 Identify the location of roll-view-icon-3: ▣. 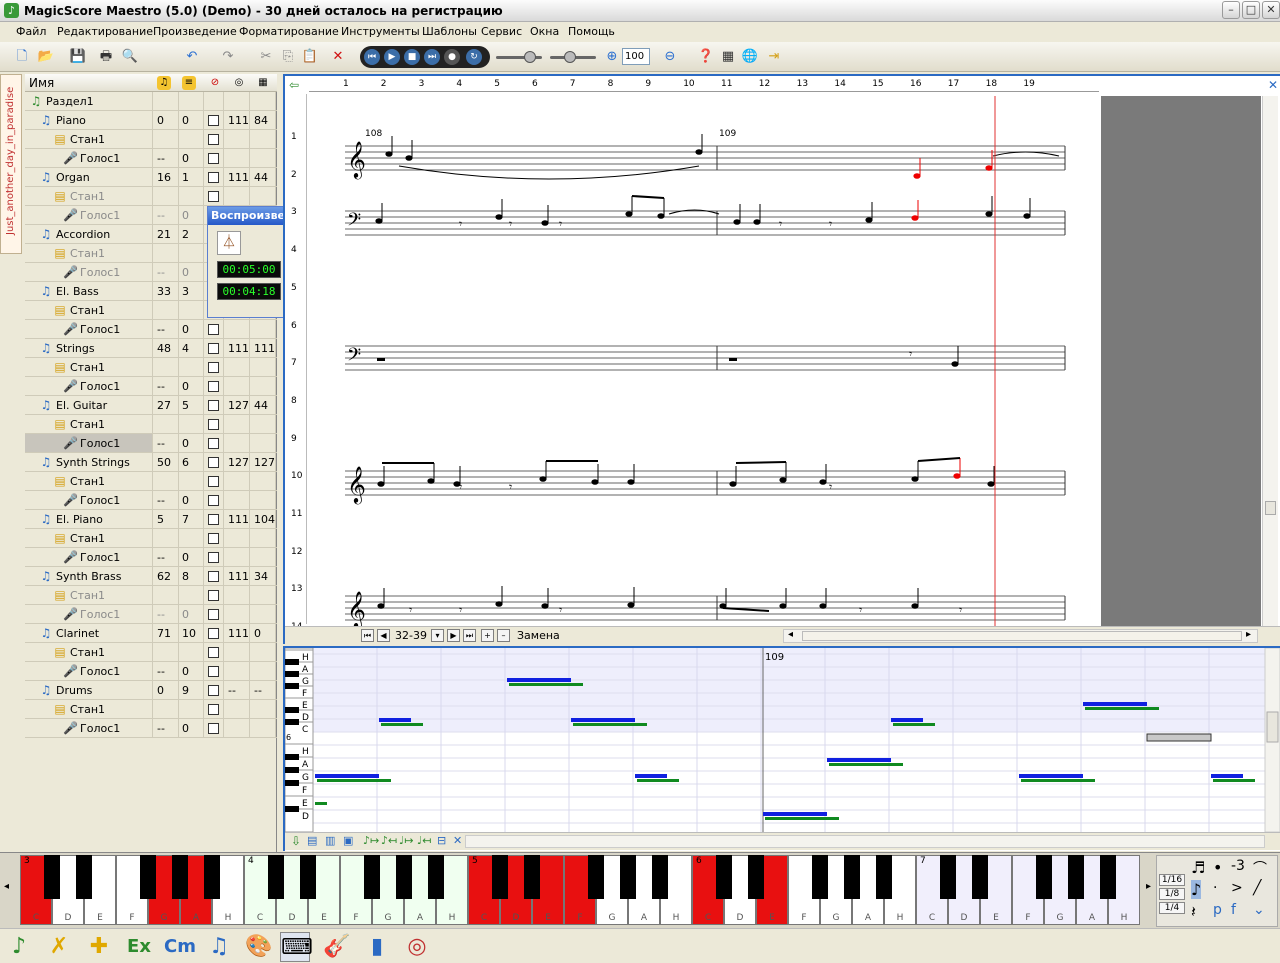
(348, 840).